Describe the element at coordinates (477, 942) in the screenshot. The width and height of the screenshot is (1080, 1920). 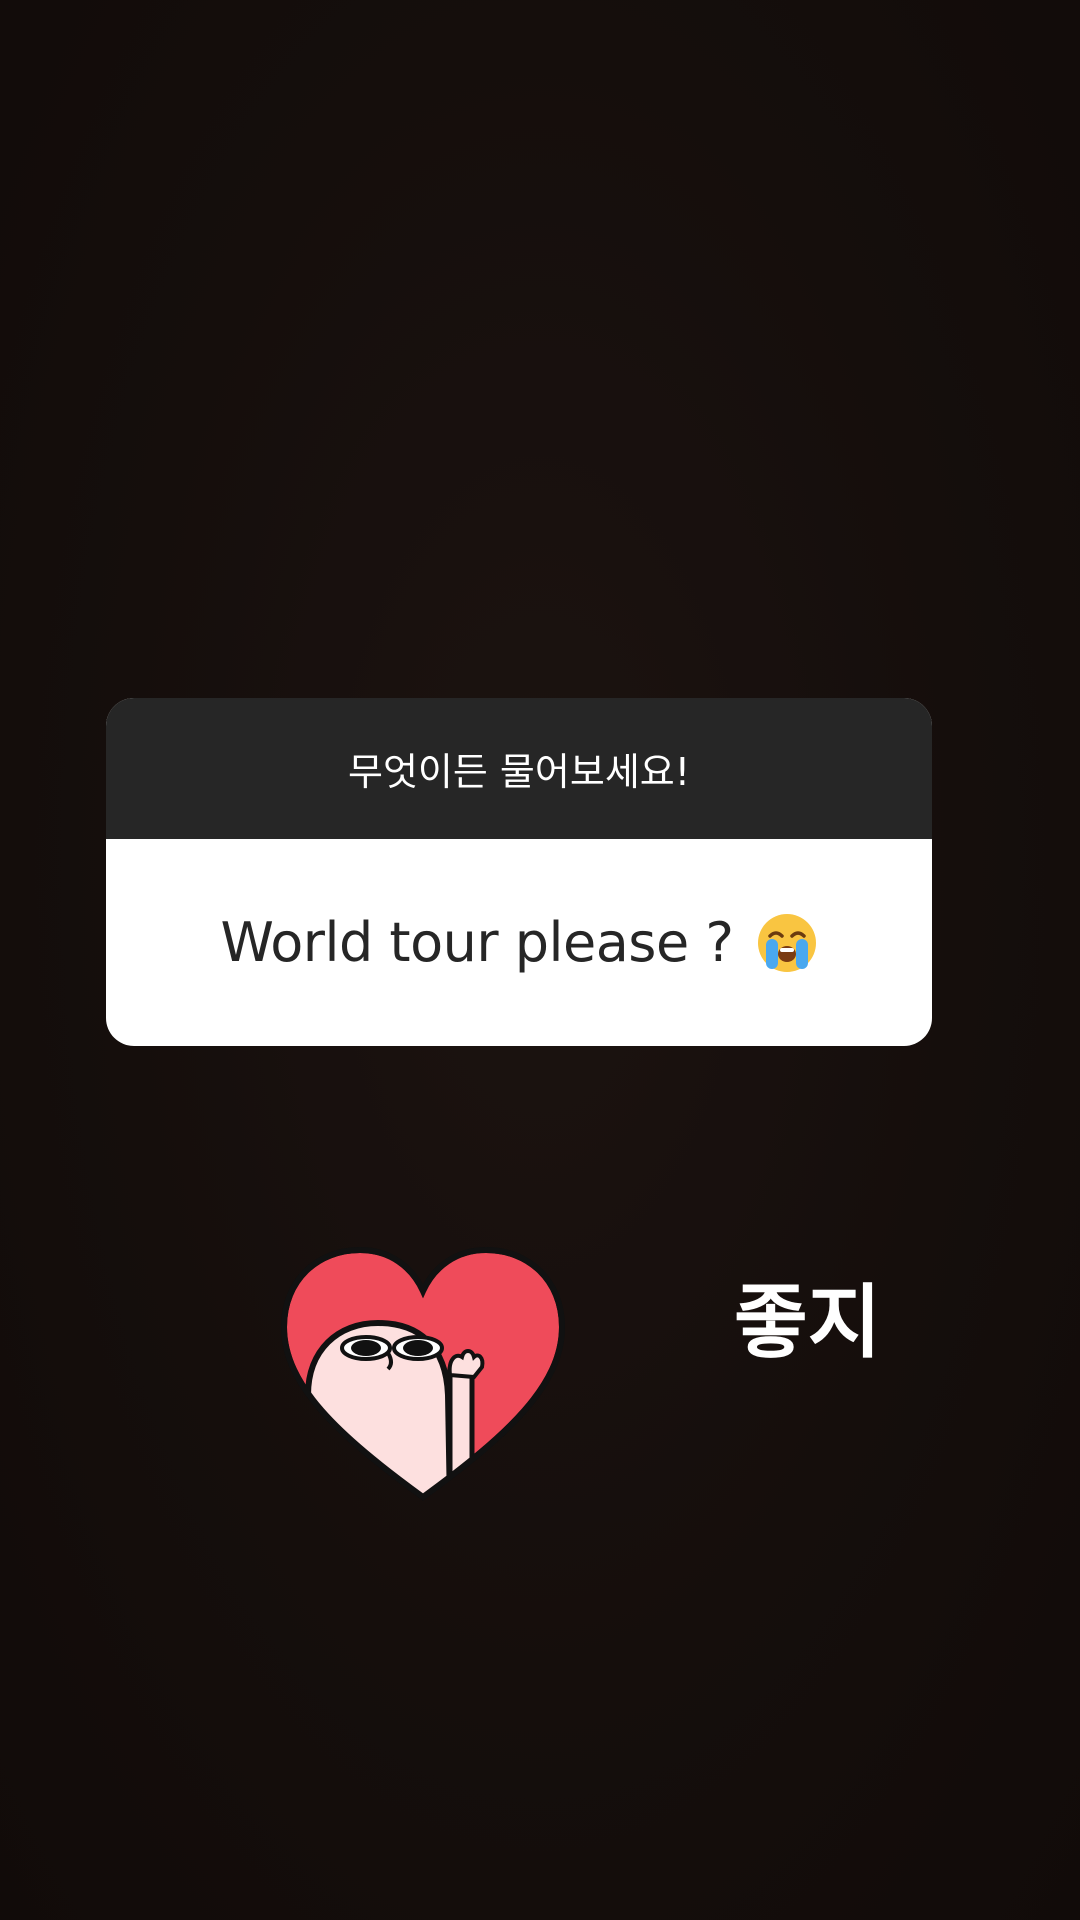
I see `question-answer: World tour please ?` at that location.